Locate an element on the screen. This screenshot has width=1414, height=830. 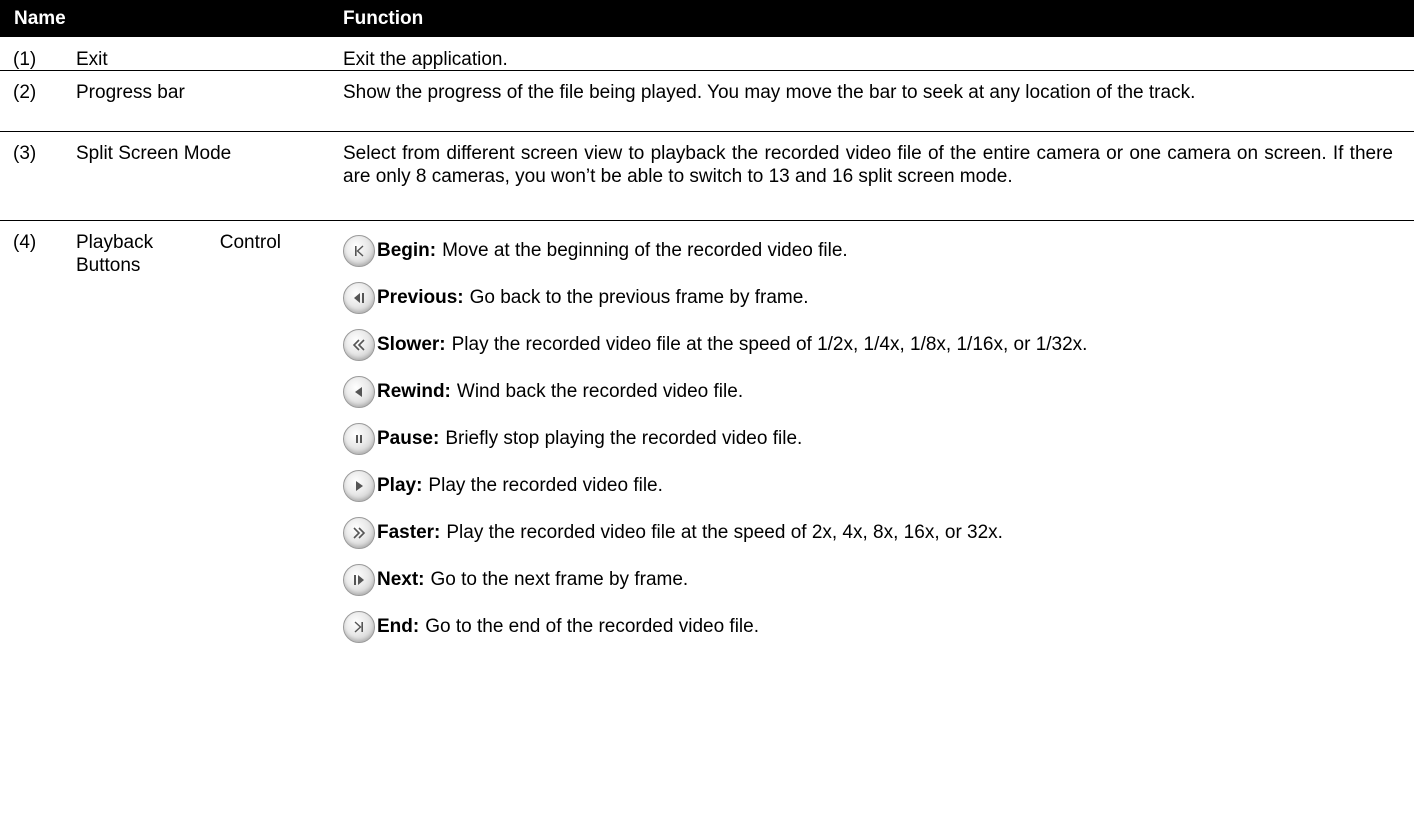
next-icon is located at coordinates (359, 579).